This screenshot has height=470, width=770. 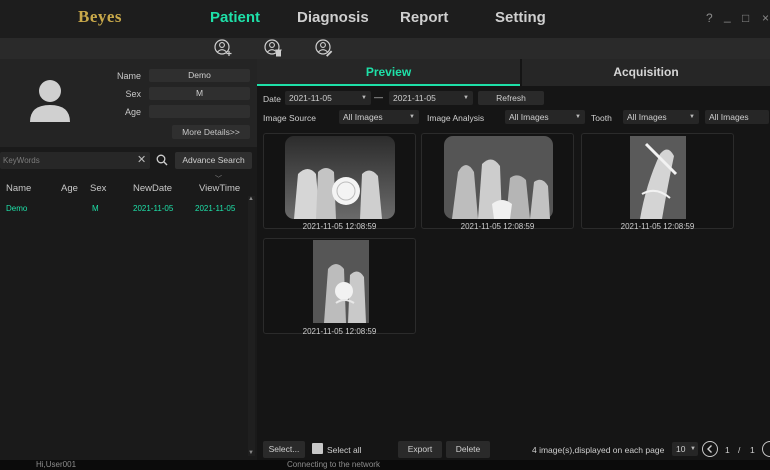 What do you see at coordinates (152, 188) in the screenshot?
I see `column-newdate: NewDate` at bounding box center [152, 188].